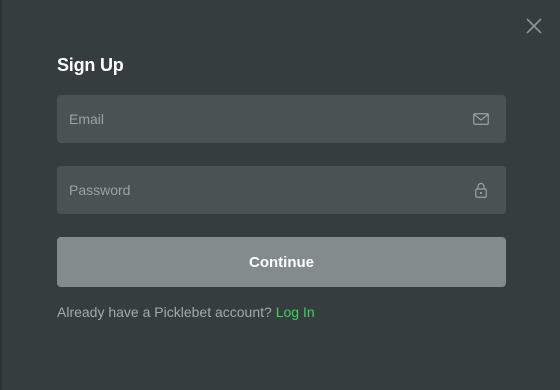 This screenshot has width=560, height=390. I want to click on email-input, so click(281, 119).